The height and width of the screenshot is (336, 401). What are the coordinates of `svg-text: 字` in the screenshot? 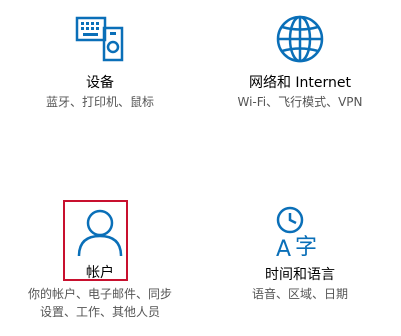 It's located at (306, 246).